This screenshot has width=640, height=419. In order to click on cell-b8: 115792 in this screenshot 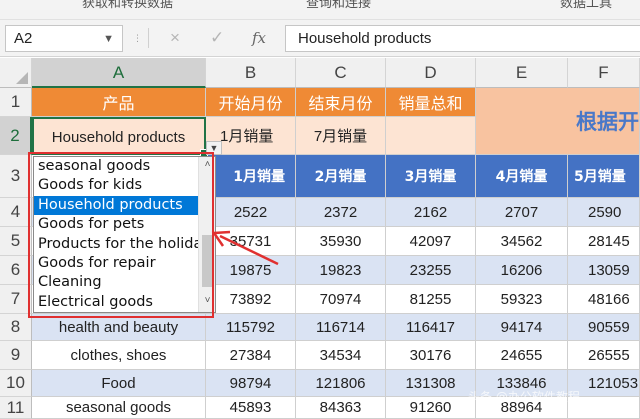, I will do `click(251, 327)`.